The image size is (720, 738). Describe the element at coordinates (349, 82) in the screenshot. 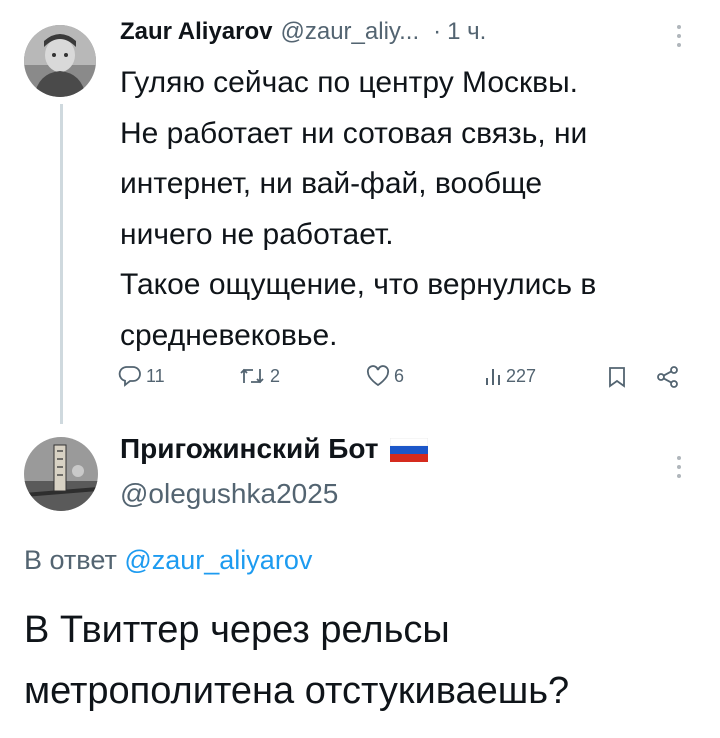

I see `tweet-text-line: Гуляю сейчас по центру Москвы.` at that location.